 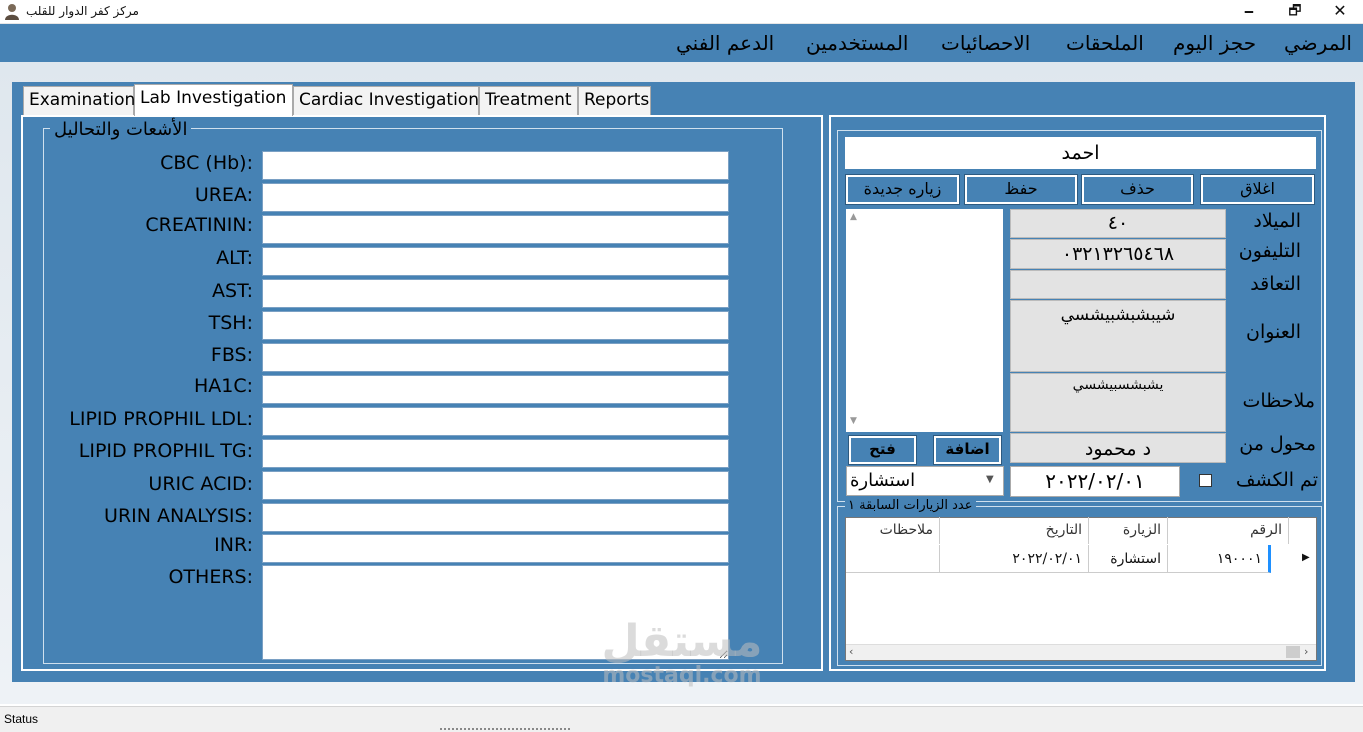 I want to click on status-grip, so click(x=505, y=730).